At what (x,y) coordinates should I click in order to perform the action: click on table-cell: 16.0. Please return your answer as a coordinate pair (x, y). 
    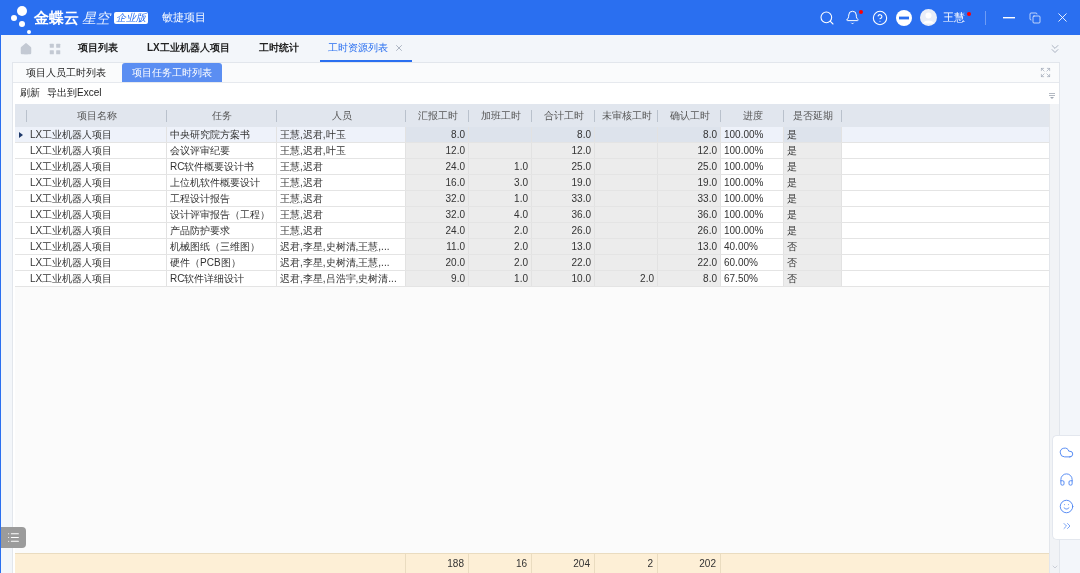
    Looking at the image, I should click on (437, 182).